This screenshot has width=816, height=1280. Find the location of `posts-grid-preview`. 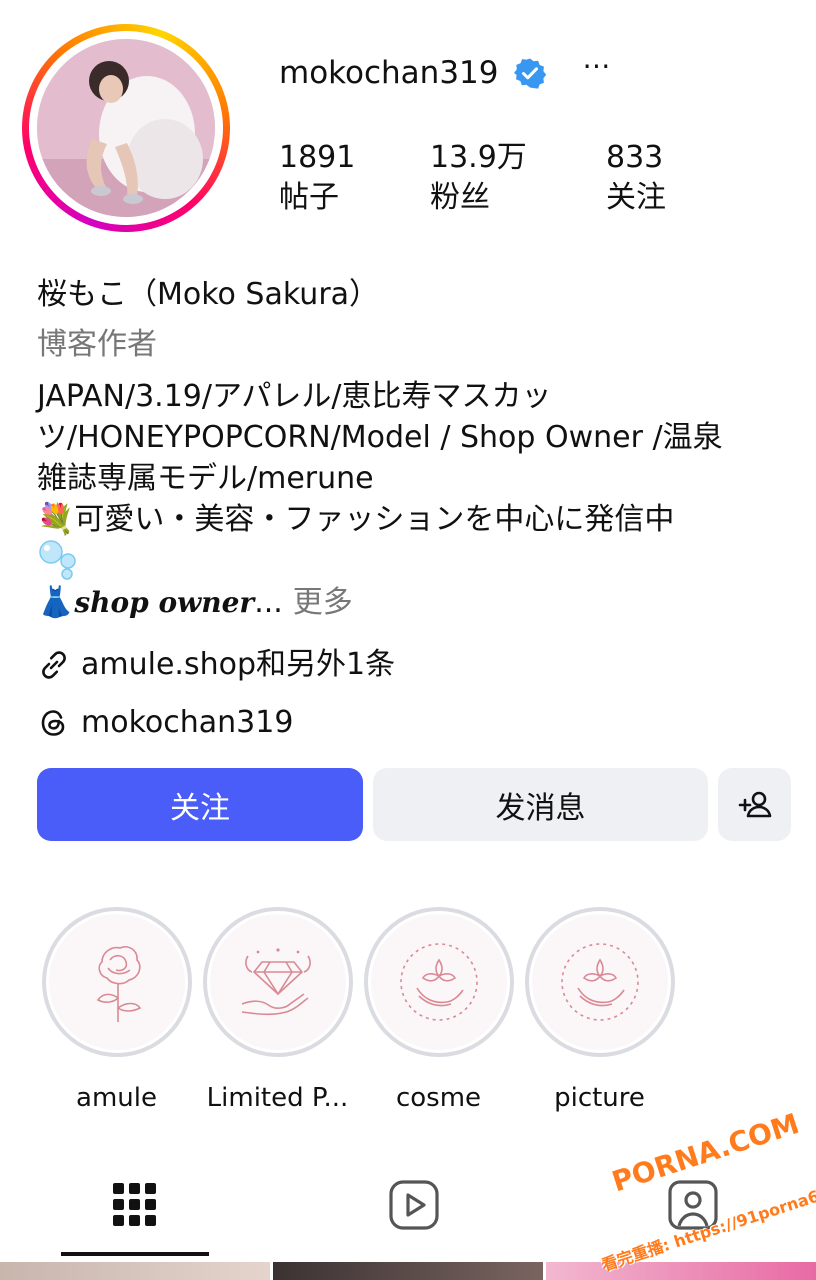

posts-grid-preview is located at coordinates (408, 1271).